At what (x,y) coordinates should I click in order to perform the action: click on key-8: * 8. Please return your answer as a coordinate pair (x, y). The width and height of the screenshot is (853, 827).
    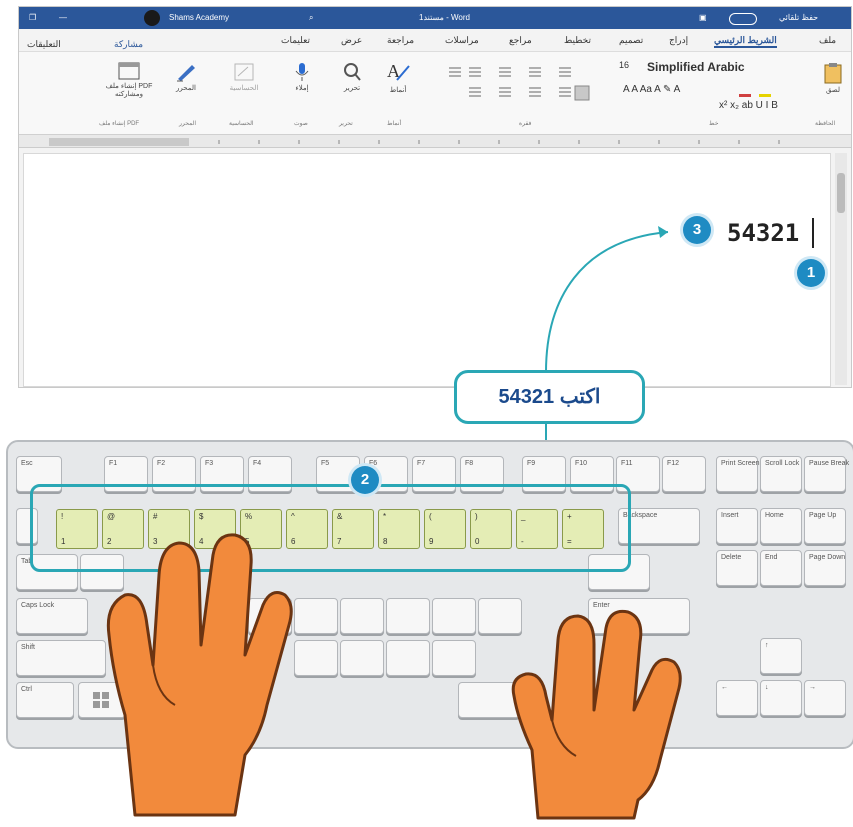
    Looking at the image, I should click on (399, 529).